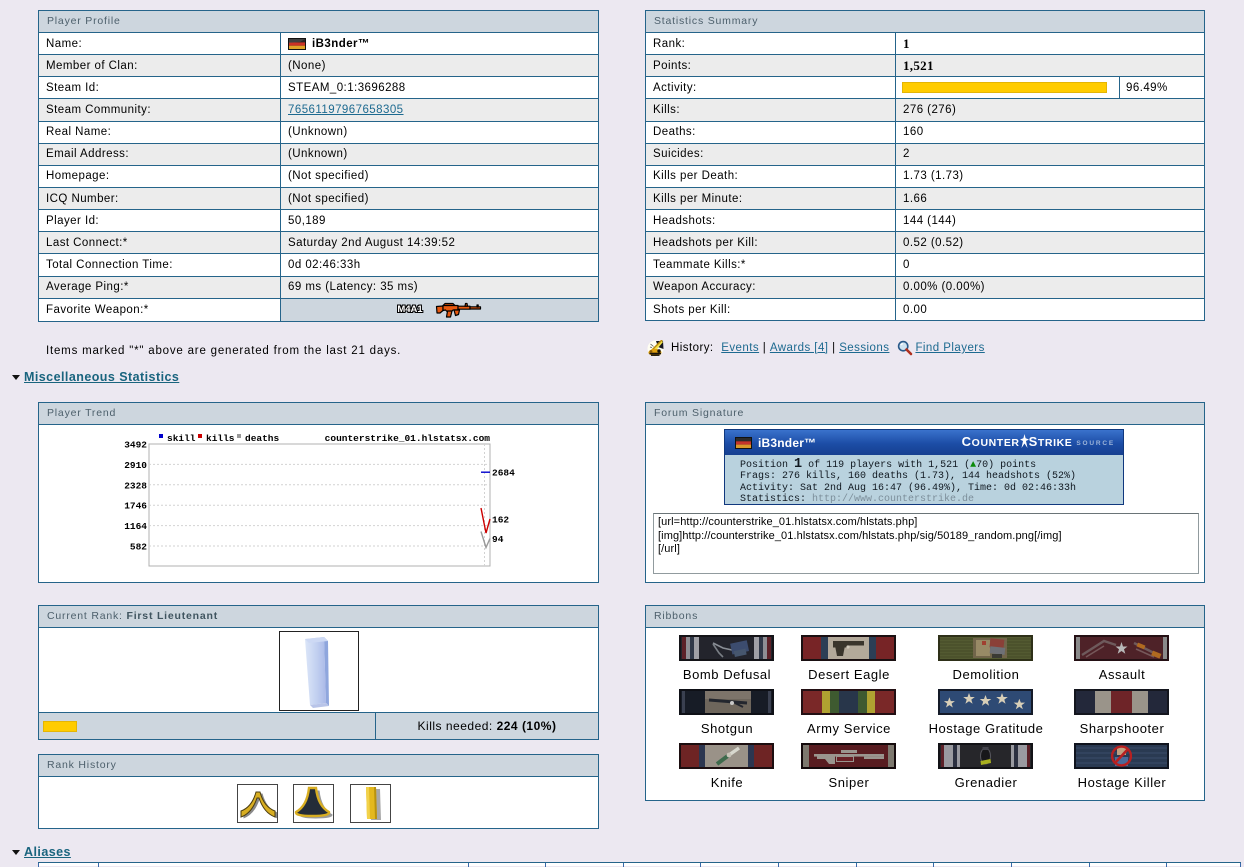 Image resolution: width=1244 pixels, height=867 pixels. What do you see at coordinates (500, 520) in the screenshot?
I see `svg-text: 162` at bounding box center [500, 520].